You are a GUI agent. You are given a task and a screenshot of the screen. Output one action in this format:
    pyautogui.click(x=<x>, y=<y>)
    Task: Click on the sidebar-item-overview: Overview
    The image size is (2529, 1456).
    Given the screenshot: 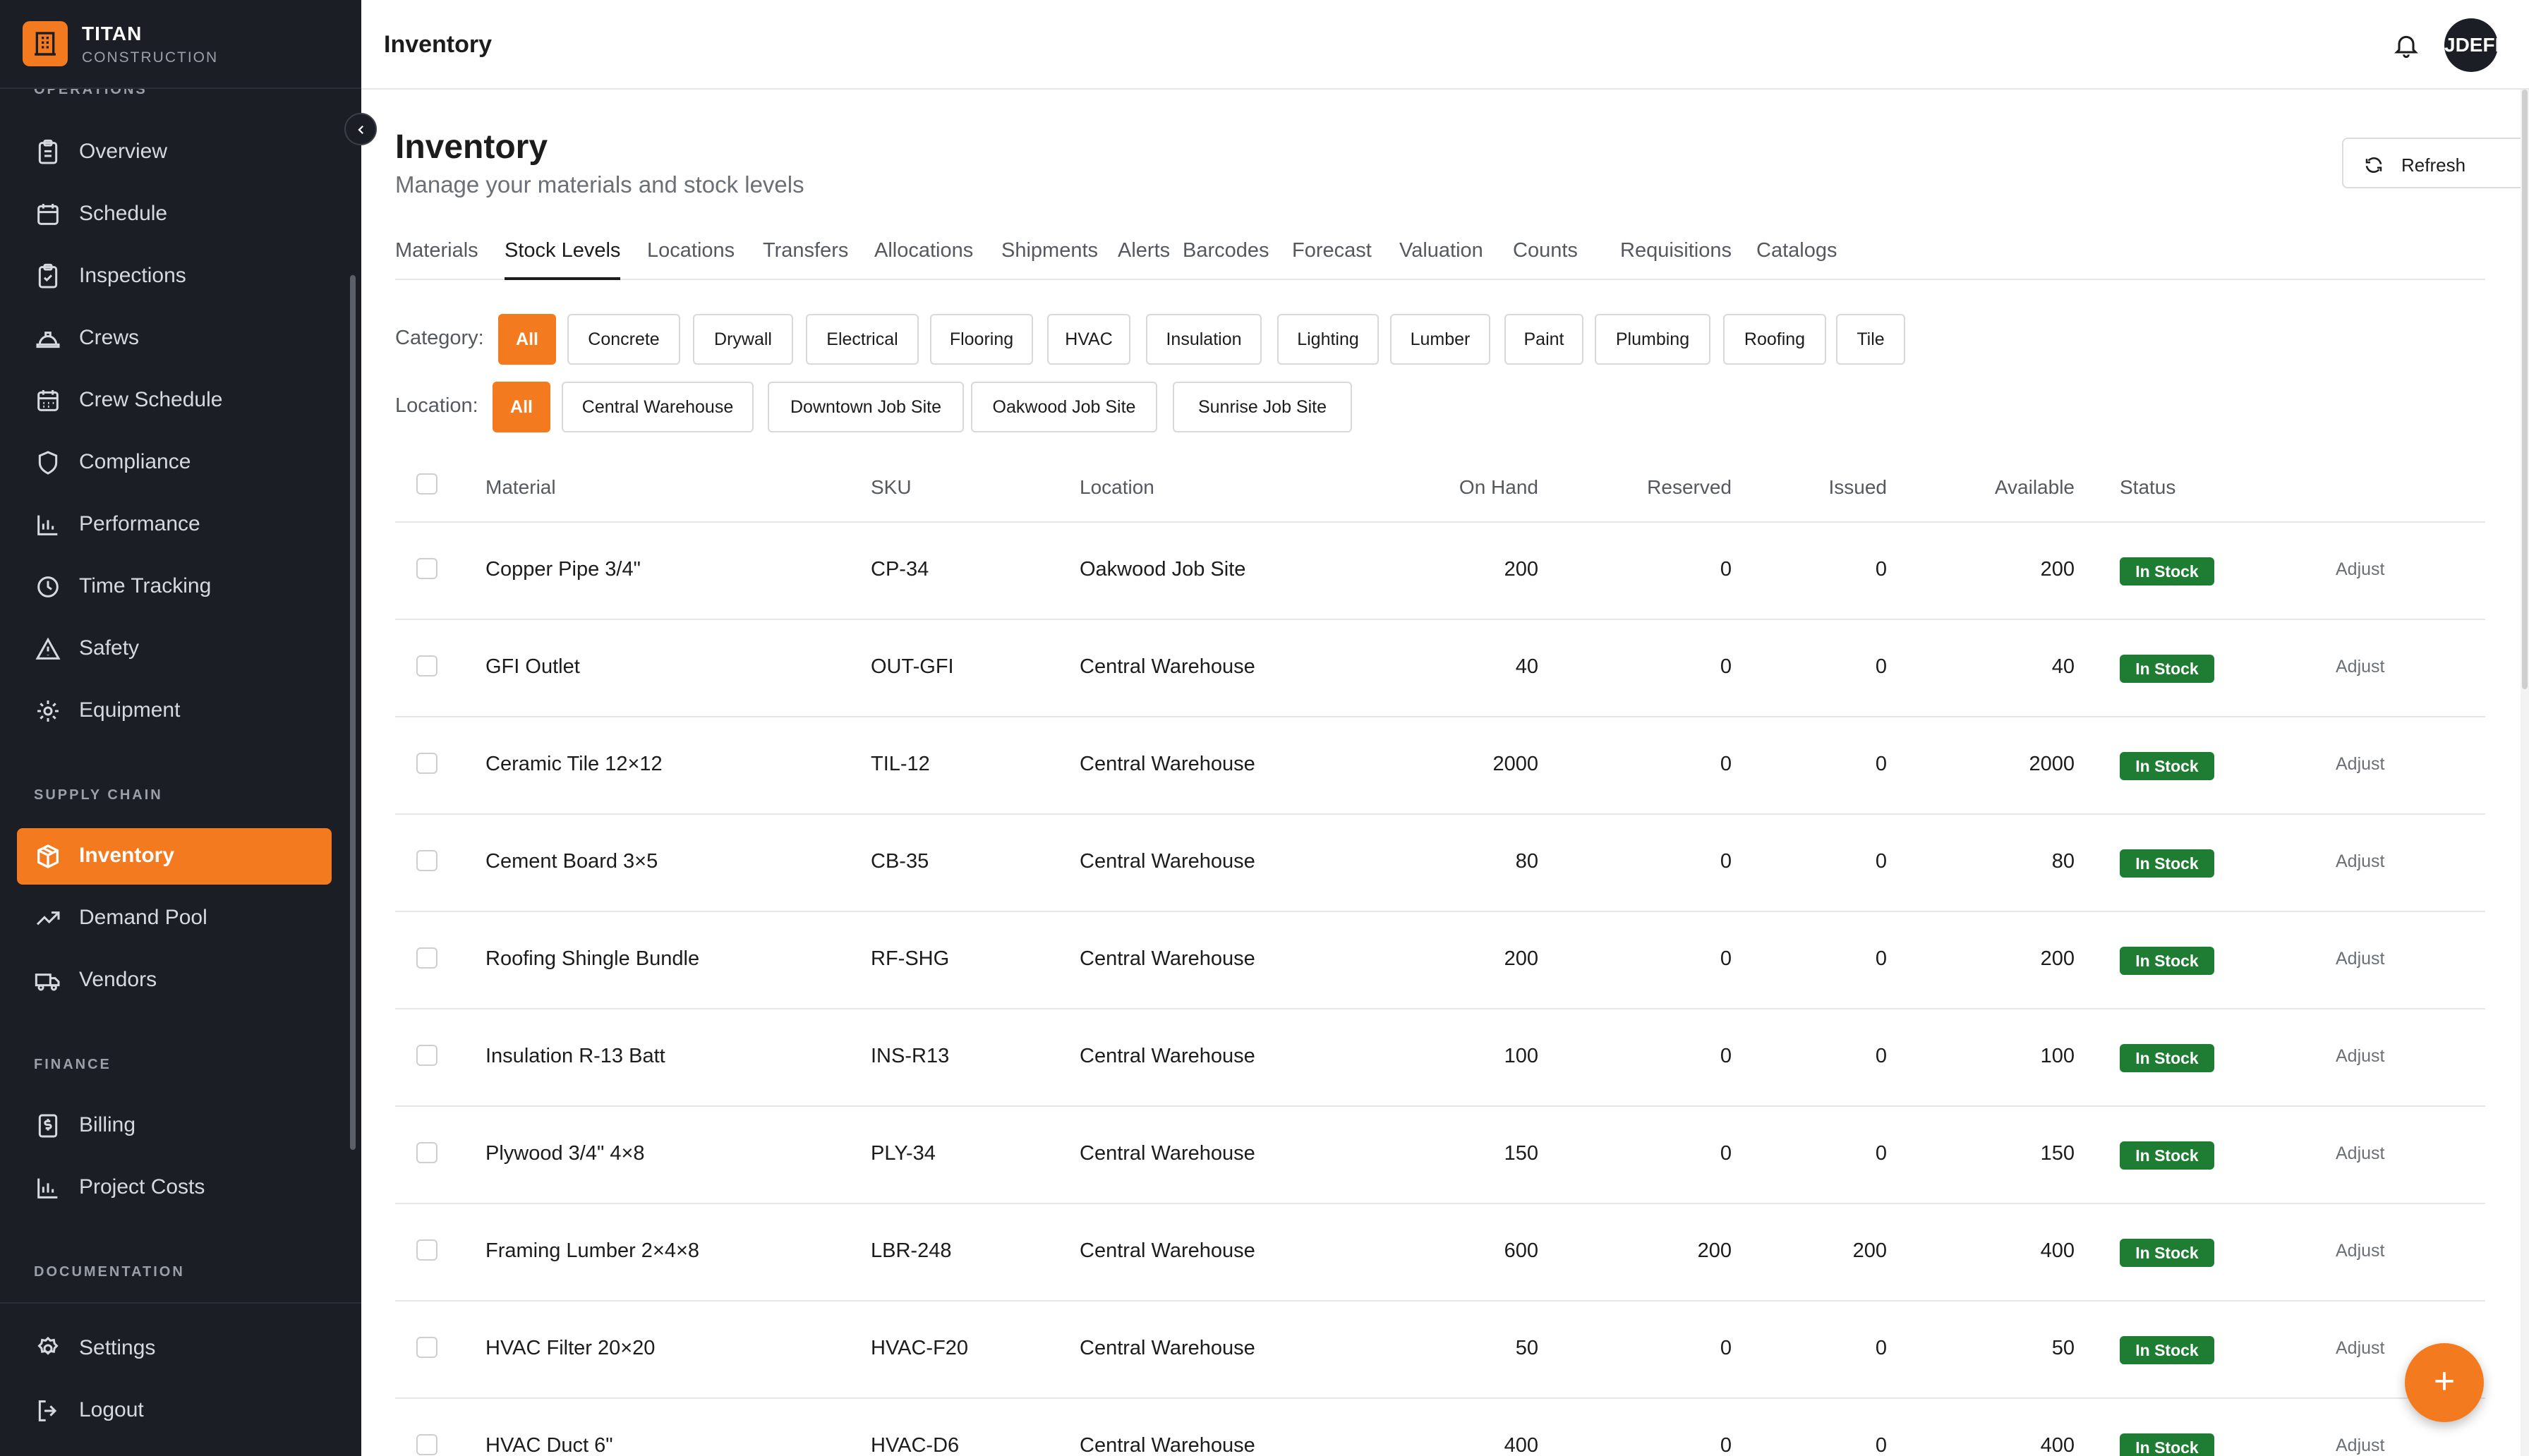 What is the action you would take?
    pyautogui.click(x=174, y=152)
    